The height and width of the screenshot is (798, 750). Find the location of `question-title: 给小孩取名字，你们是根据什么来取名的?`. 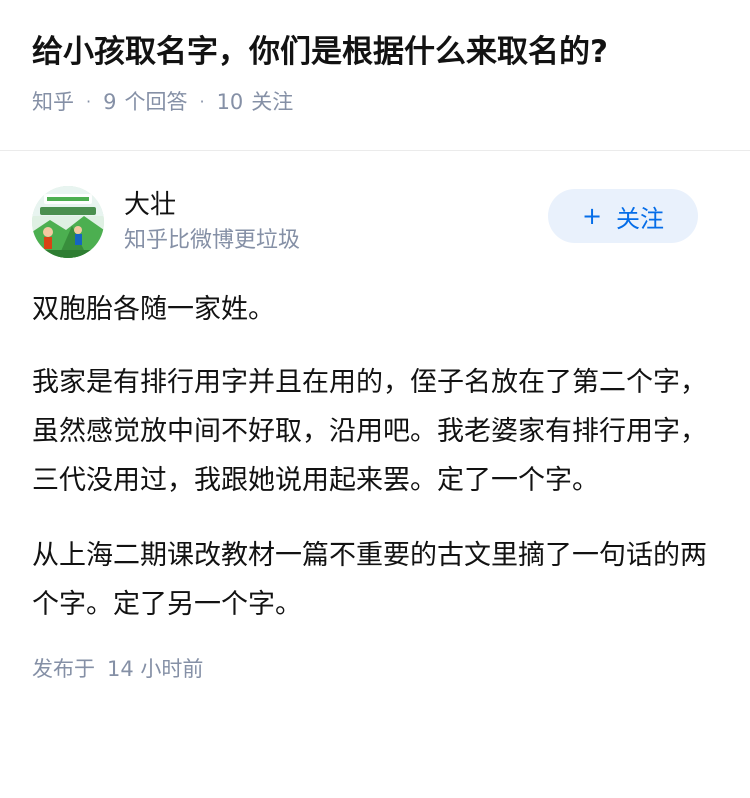

question-title: 给小孩取名字，你们是根据什么来取名的? is located at coordinates (375, 52).